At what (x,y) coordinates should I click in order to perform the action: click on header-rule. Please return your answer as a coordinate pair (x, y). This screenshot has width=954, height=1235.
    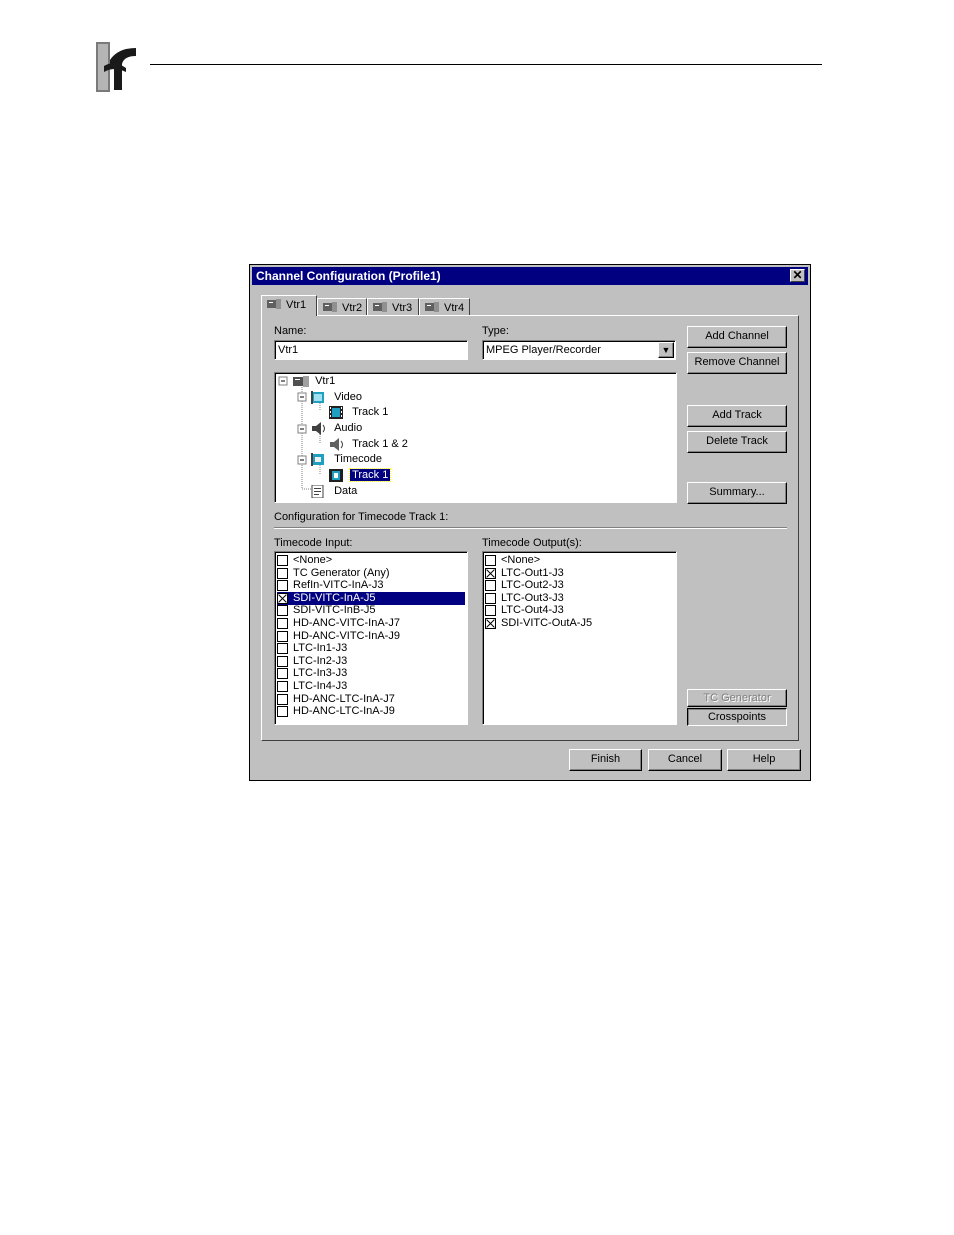
    Looking at the image, I should click on (486, 64).